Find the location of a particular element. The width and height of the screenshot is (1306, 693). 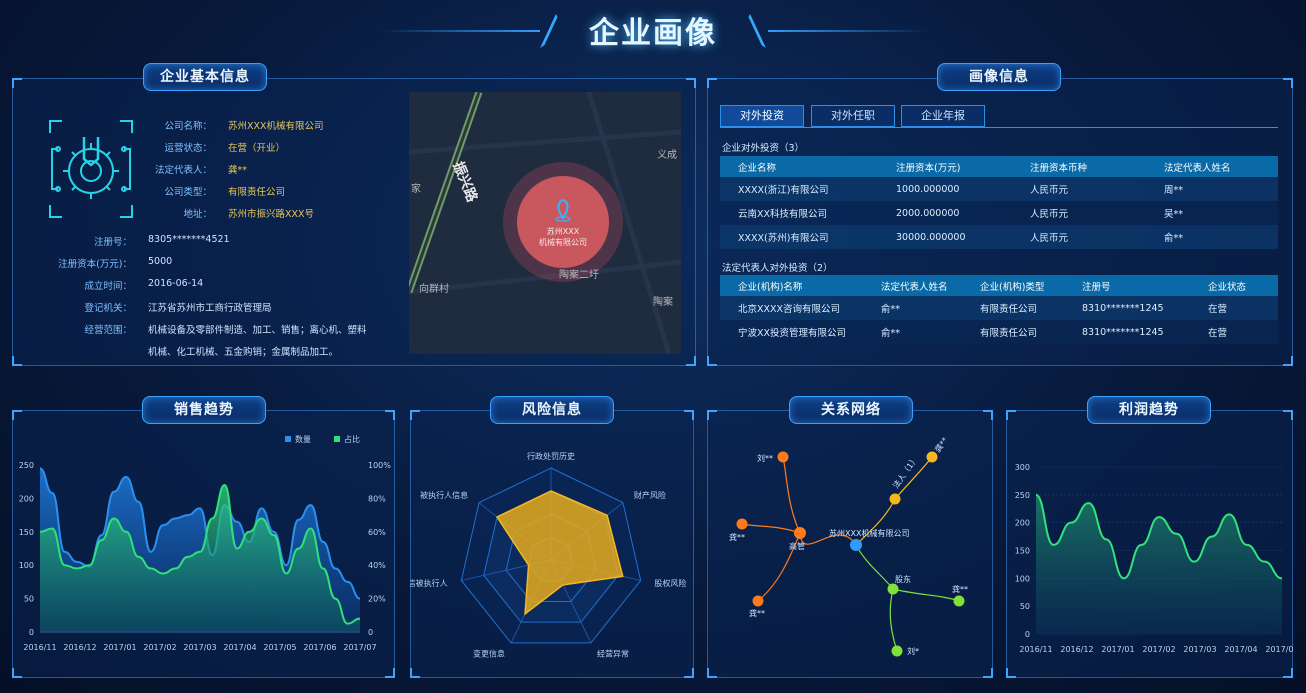

radar-indicator-label: 股权风险 is located at coordinates (670, 583).